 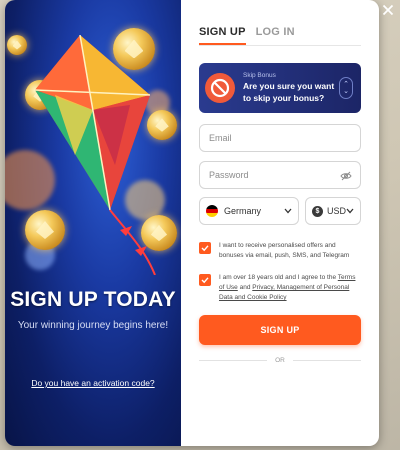 I want to click on marketing-checkbox, so click(x=204, y=248).